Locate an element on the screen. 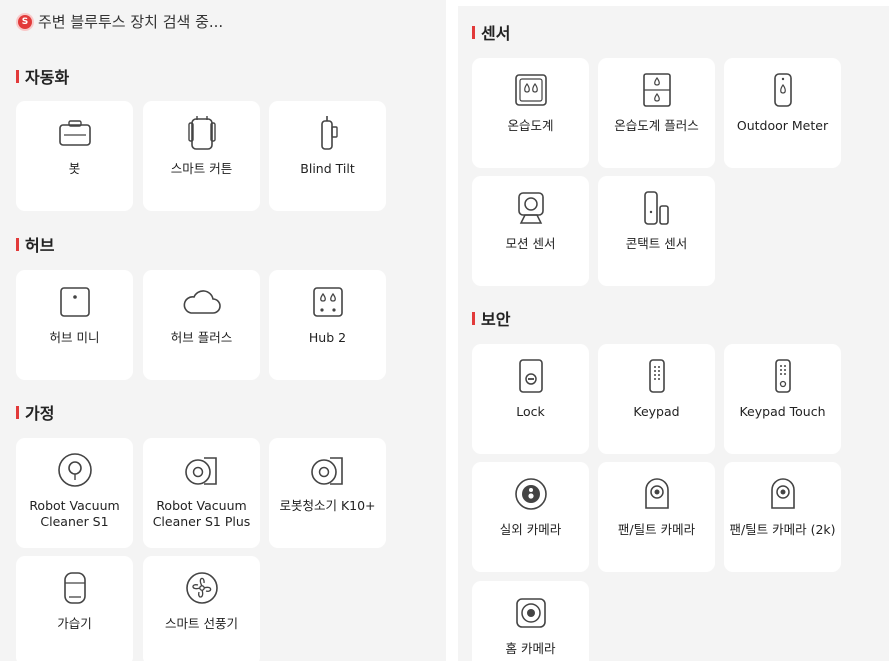 Image resolution: width=889 pixels, height=661 pixels. device-label: Keypad is located at coordinates (656, 411).